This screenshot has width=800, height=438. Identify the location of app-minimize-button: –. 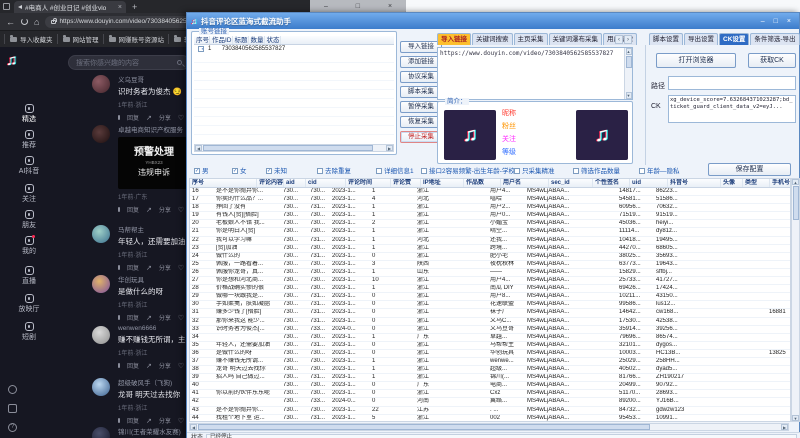
(763, 21).